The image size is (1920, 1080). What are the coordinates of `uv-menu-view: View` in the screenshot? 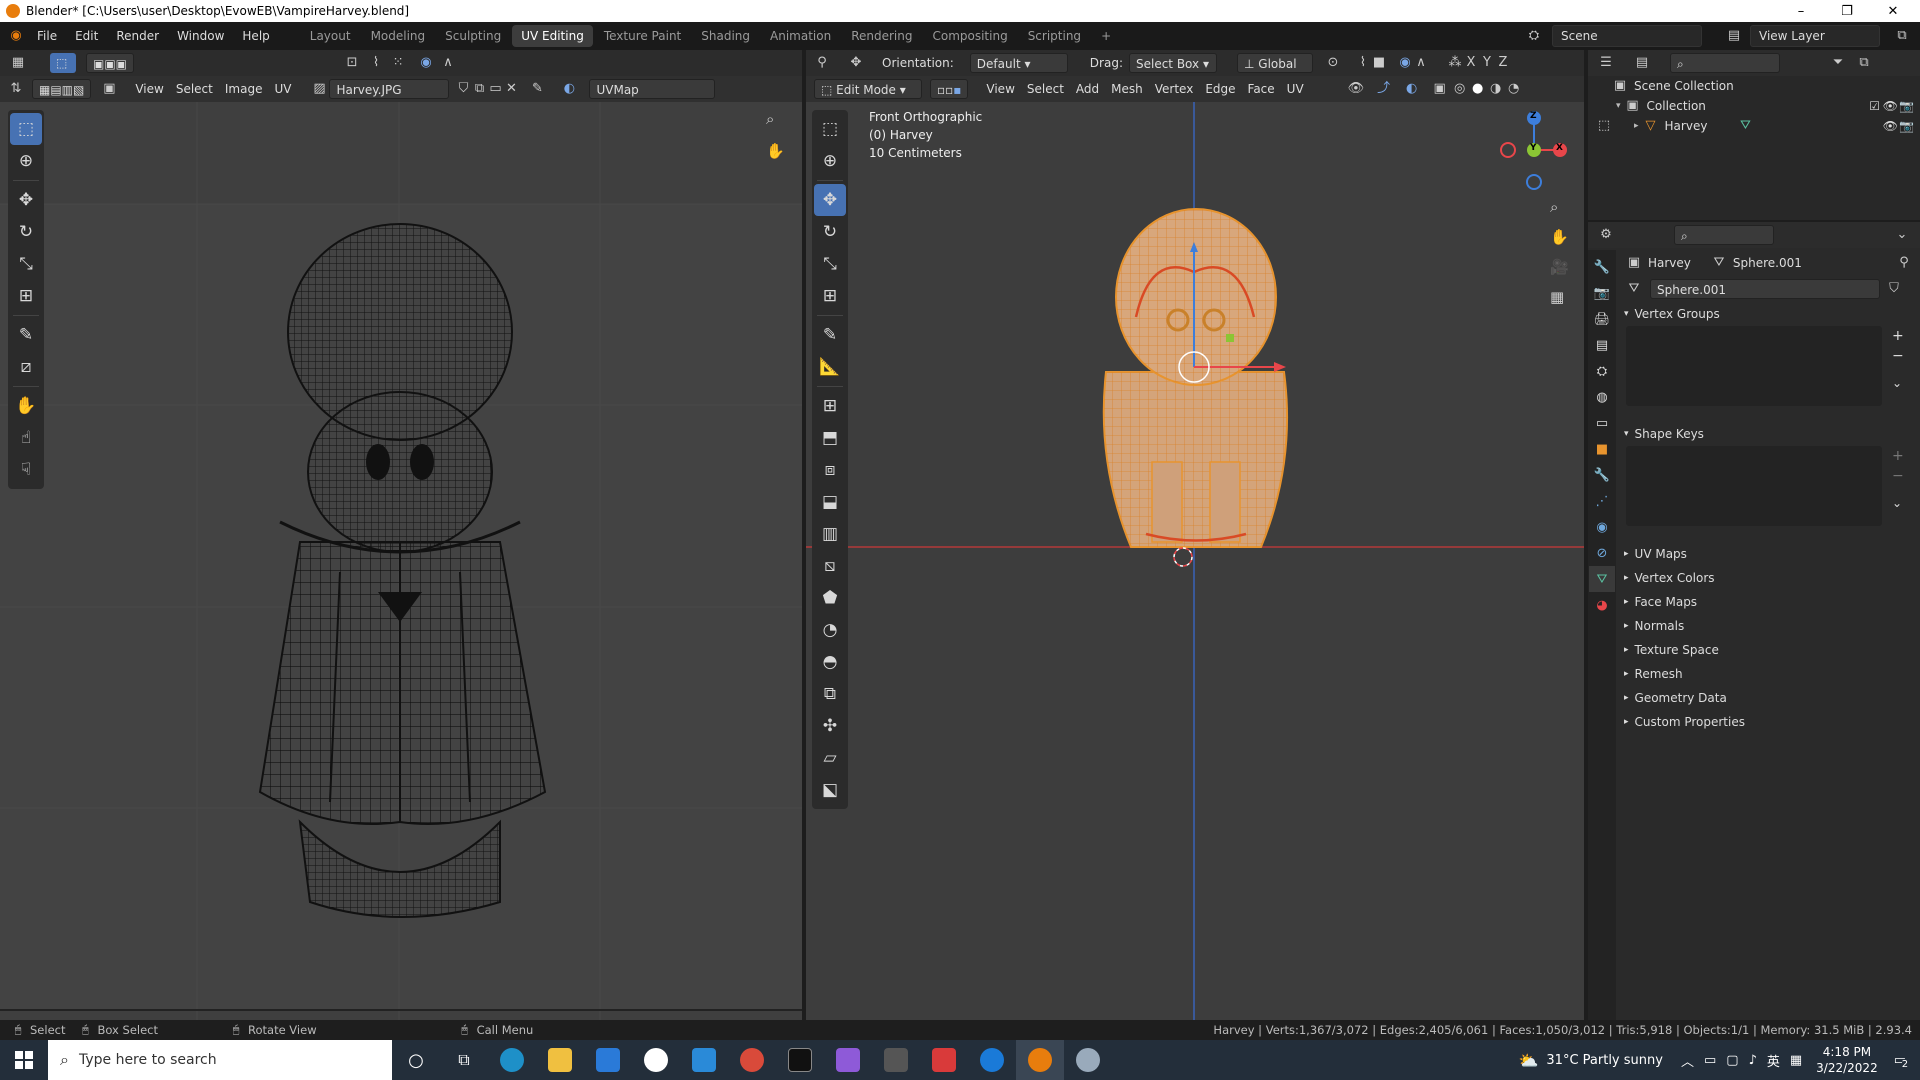 It's located at (149, 89).